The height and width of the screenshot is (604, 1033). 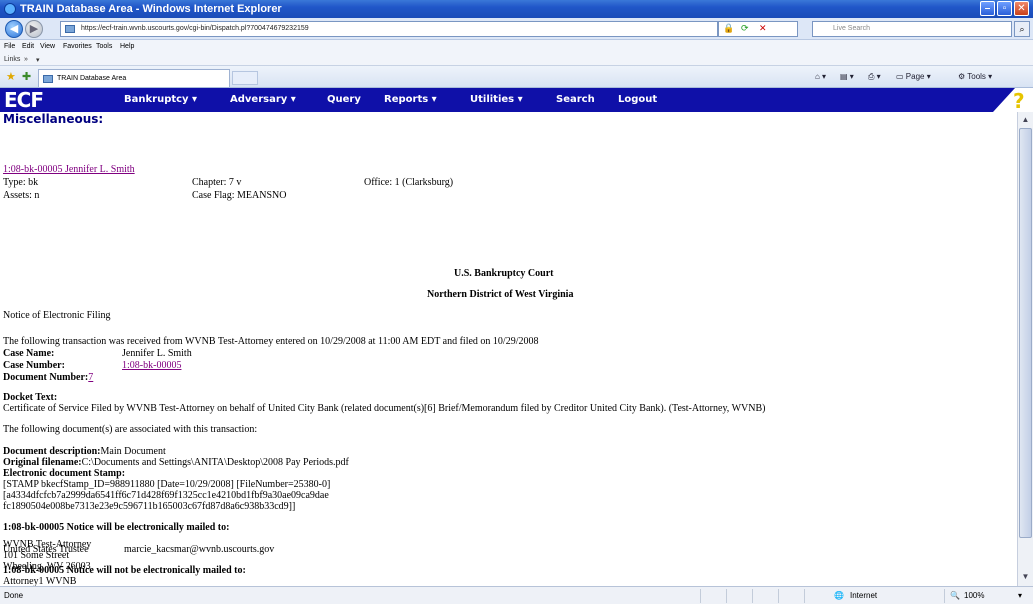 I want to click on print-icon: ⎙ ▾, so click(x=874, y=77).